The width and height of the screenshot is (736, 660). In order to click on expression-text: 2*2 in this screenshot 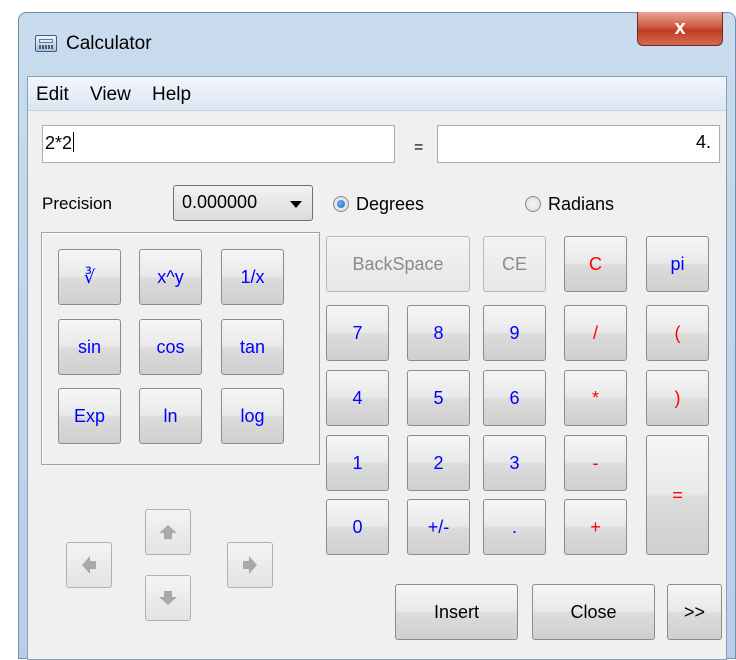, I will do `click(59, 143)`.